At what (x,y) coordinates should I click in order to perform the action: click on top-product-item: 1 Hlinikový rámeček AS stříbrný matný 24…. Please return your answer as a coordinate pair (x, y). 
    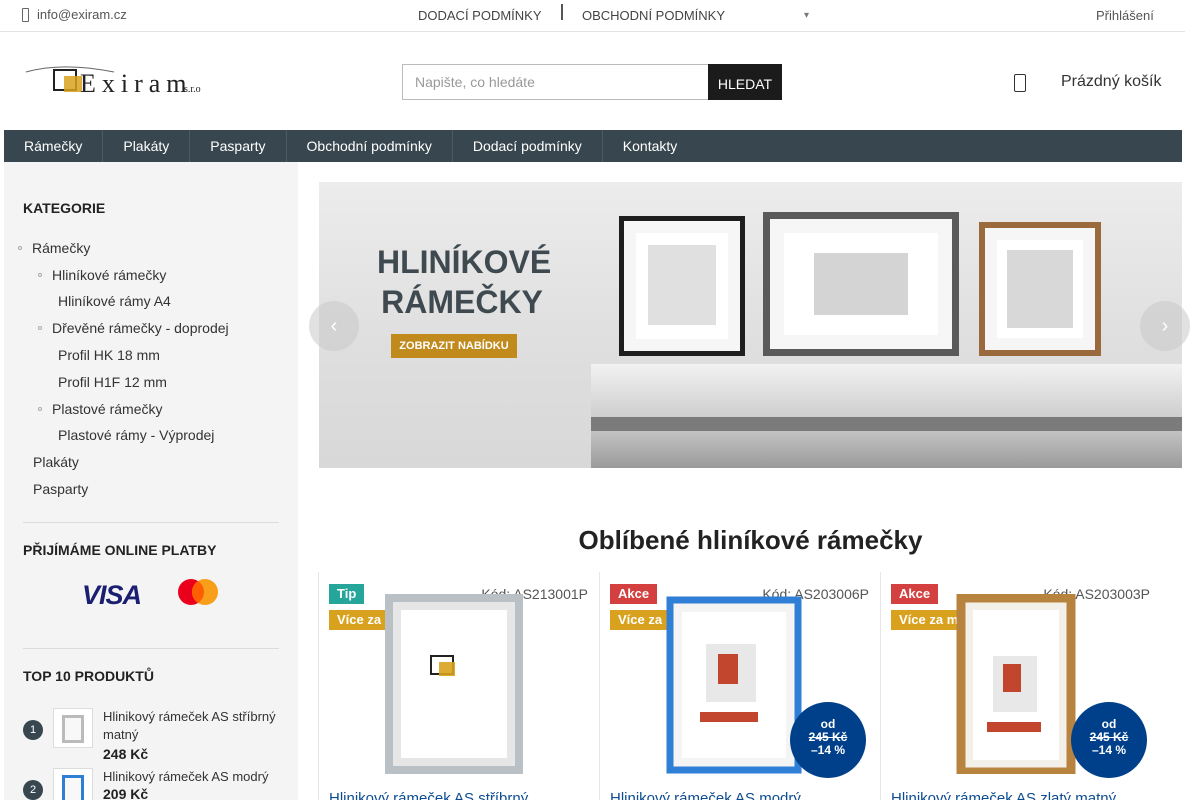
    Looking at the image, I should click on (154, 738).